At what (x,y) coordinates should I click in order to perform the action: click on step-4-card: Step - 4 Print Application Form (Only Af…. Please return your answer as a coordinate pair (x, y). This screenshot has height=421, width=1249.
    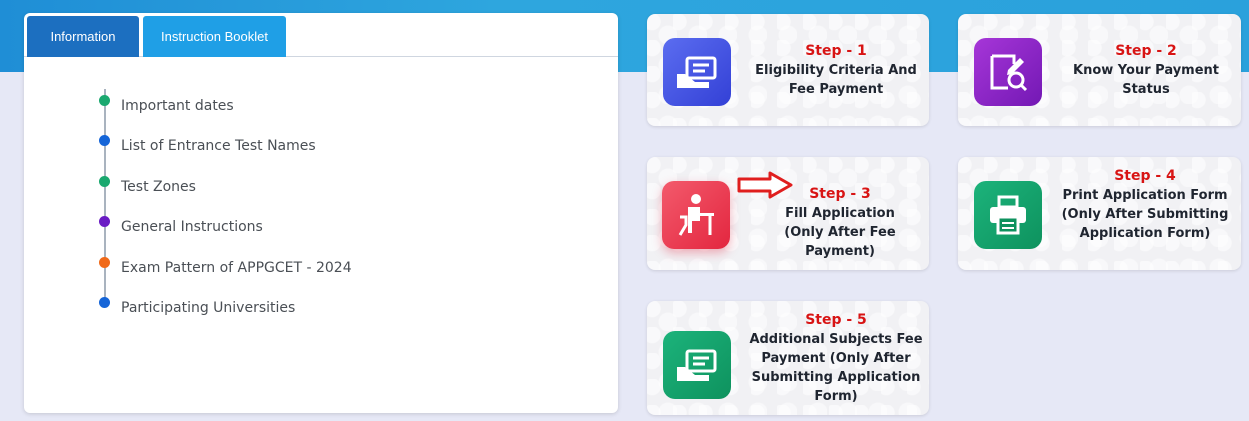
    Looking at the image, I should click on (1099, 213).